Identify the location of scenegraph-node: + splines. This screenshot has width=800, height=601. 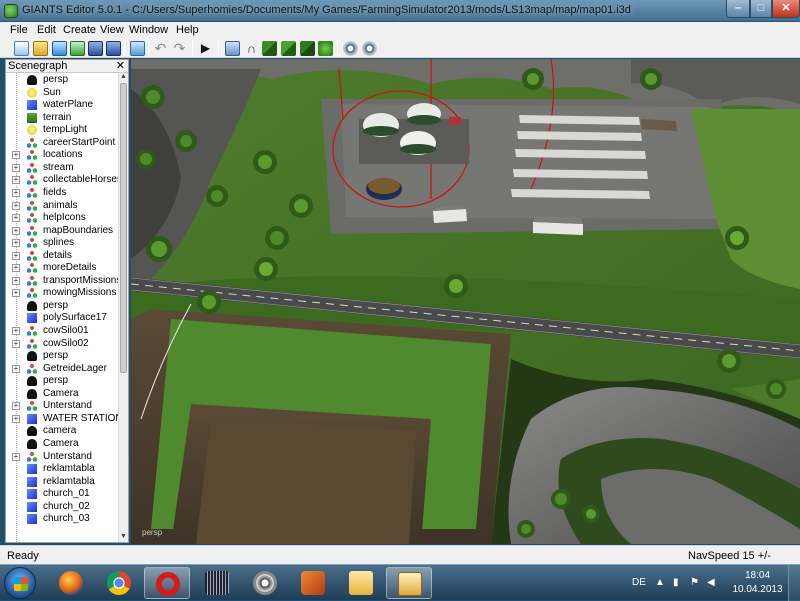
(62, 243).